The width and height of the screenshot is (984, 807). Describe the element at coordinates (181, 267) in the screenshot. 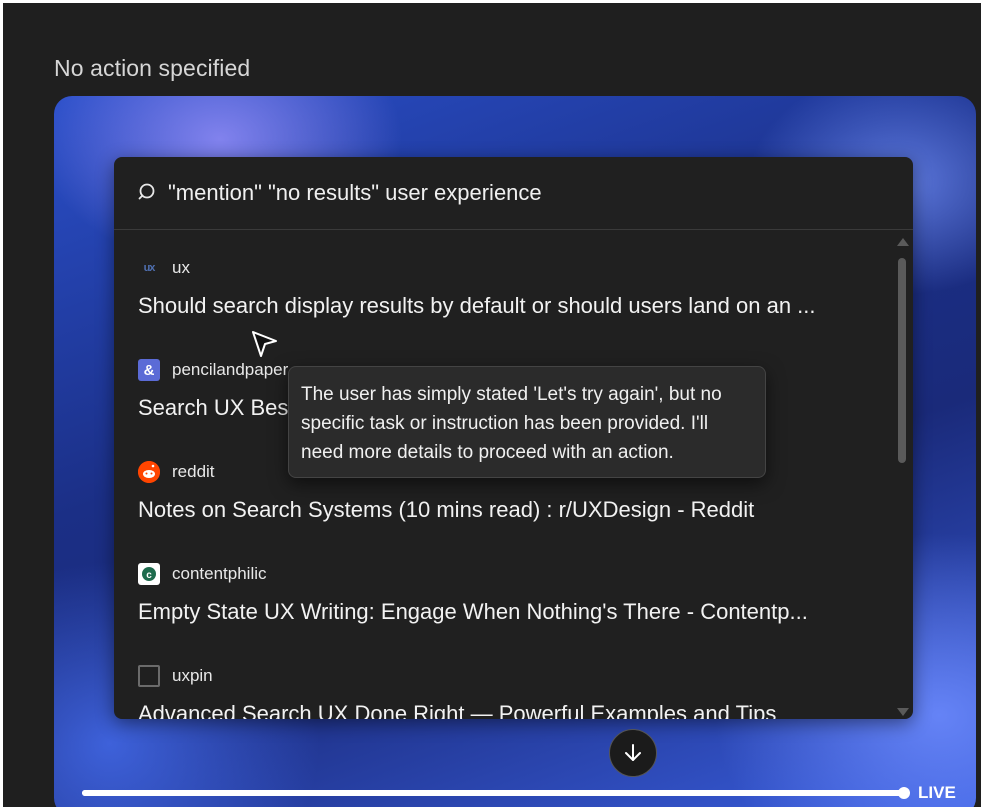

I see `result-source: ux` at that location.